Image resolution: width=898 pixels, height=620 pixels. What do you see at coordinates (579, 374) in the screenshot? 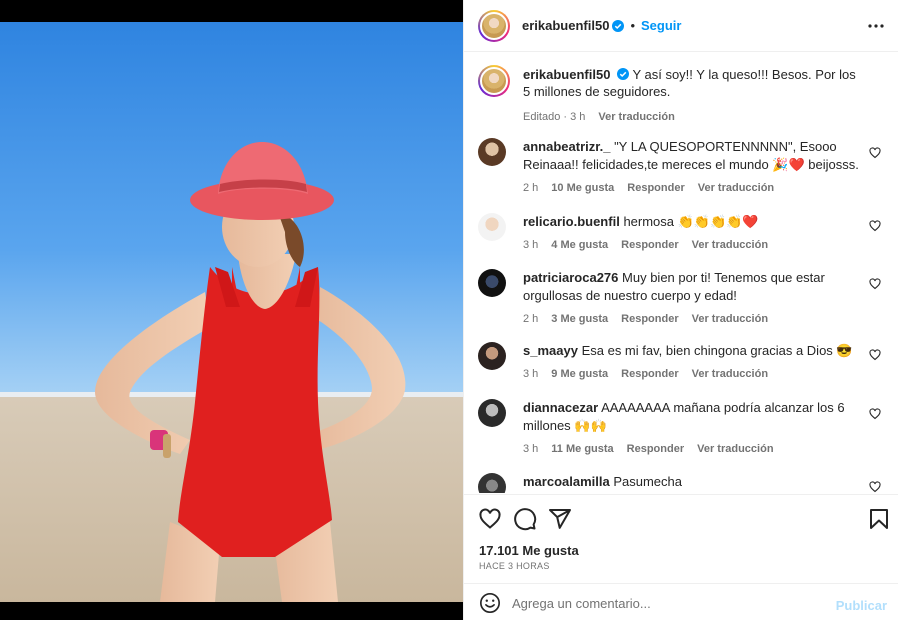
I see `comment-likes: 9 Me gusta` at bounding box center [579, 374].